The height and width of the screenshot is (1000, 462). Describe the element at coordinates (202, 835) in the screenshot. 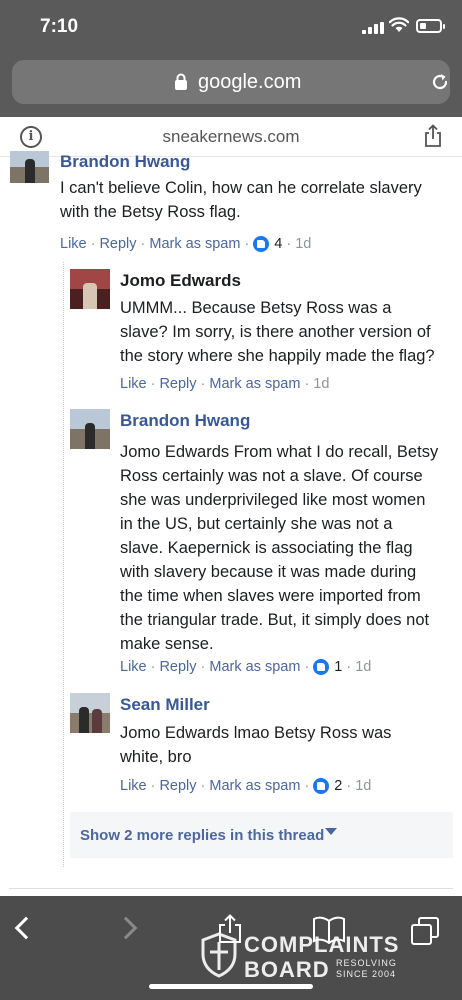

I see `show-more-replies-label: Show 2 more replies in this thread` at that location.